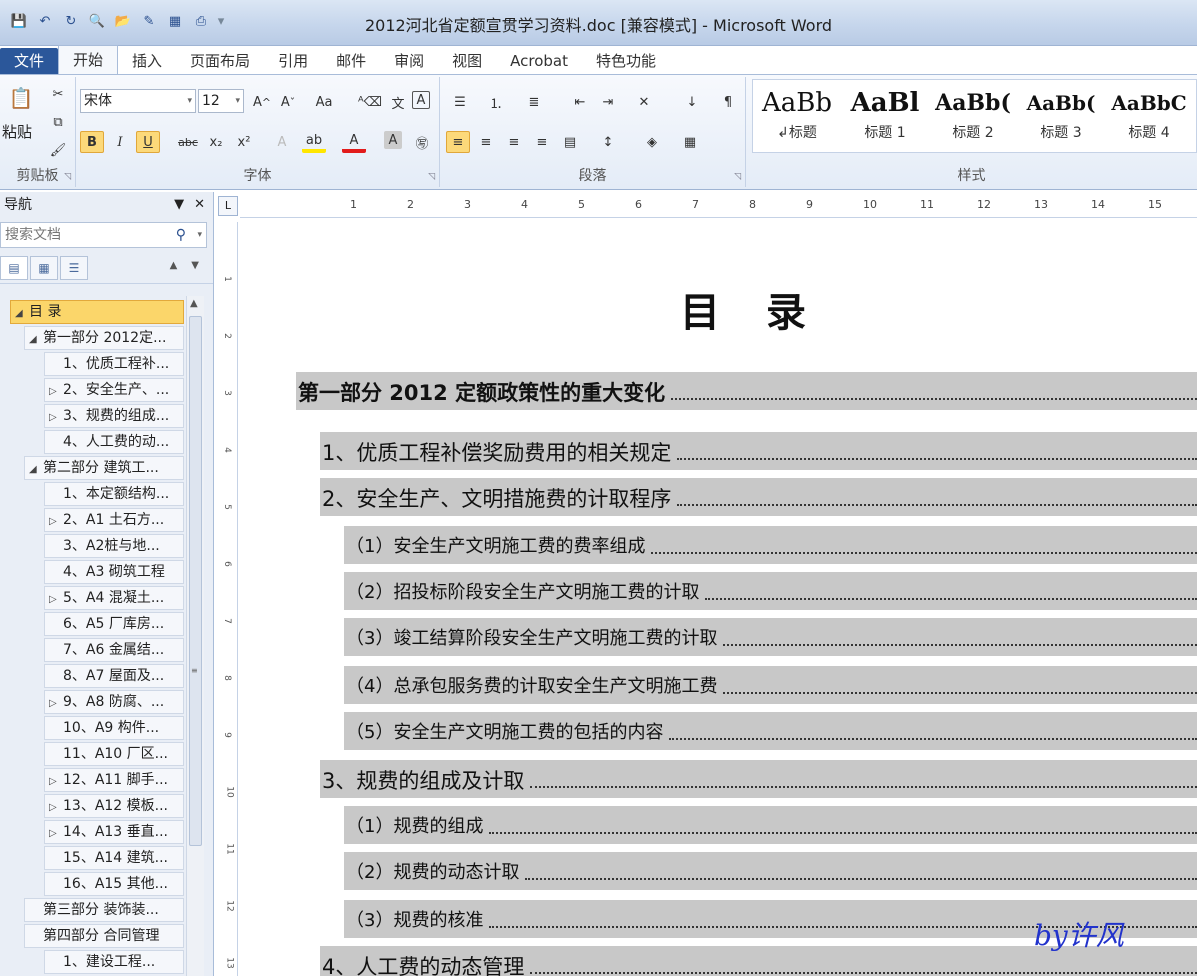  Describe the element at coordinates (422, 142) in the screenshot. I see `enclose-character-icon: ㊢` at that location.